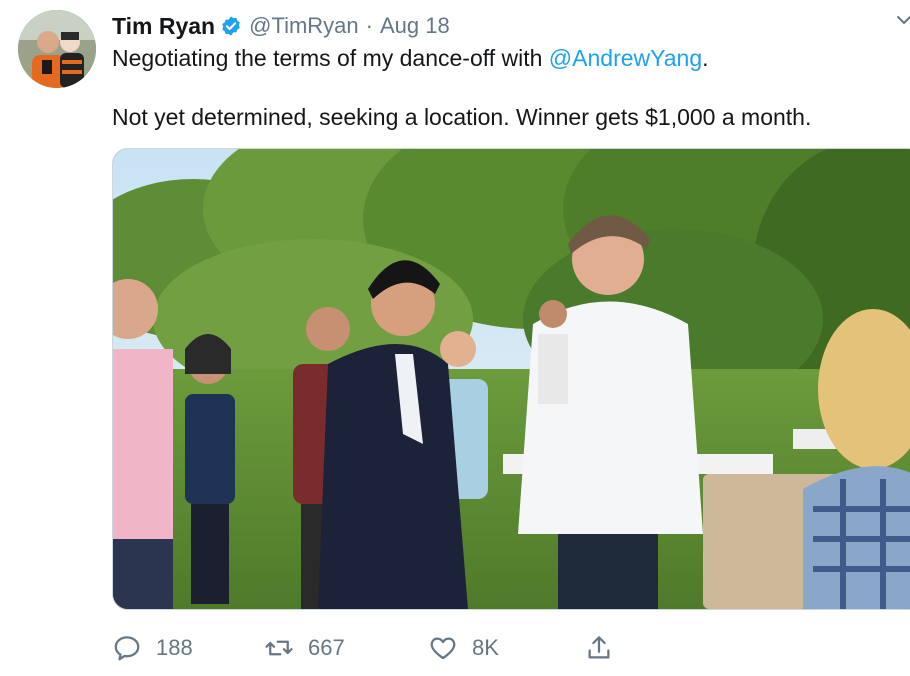  What do you see at coordinates (903, 20) in the screenshot?
I see `chevron-down-icon` at bounding box center [903, 20].